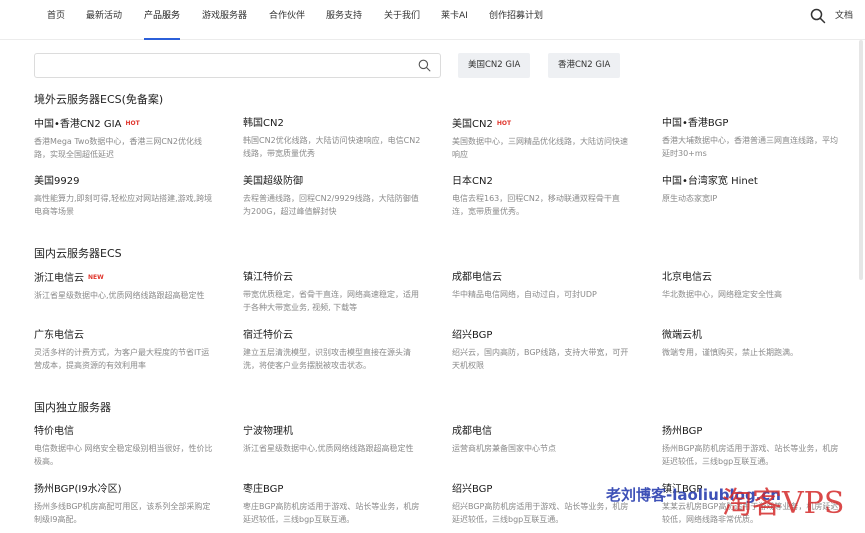  Describe the element at coordinates (287, 20) in the screenshot. I see `nav-item-partners: 合作伙伴` at that location.